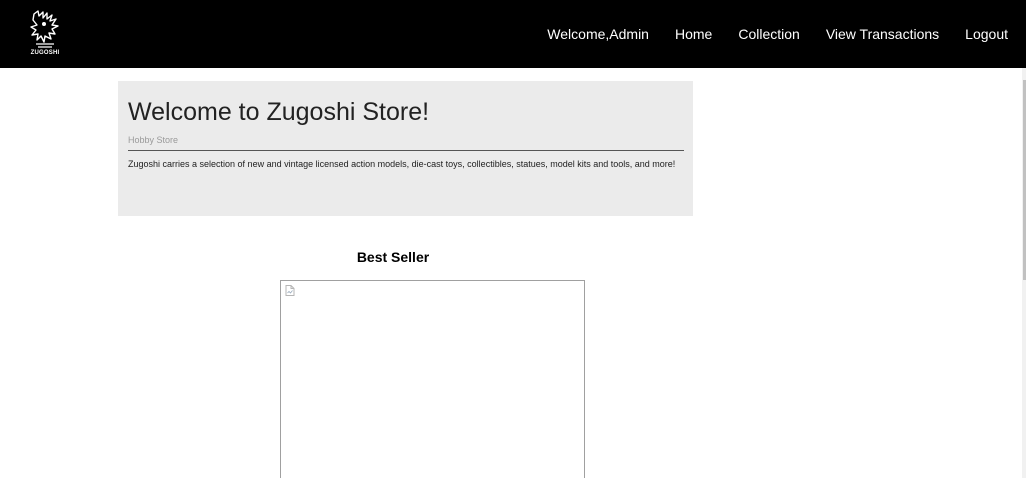 The image size is (1026, 478). Describe the element at coordinates (1024, 273) in the screenshot. I see `page-scrollbar` at that location.